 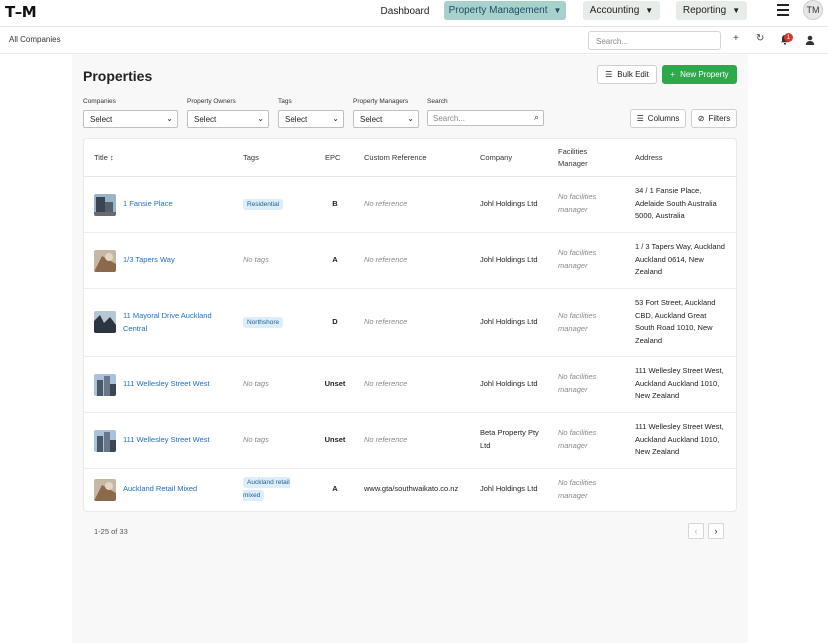 I want to click on column-header-epc: EPC, so click(x=333, y=157).